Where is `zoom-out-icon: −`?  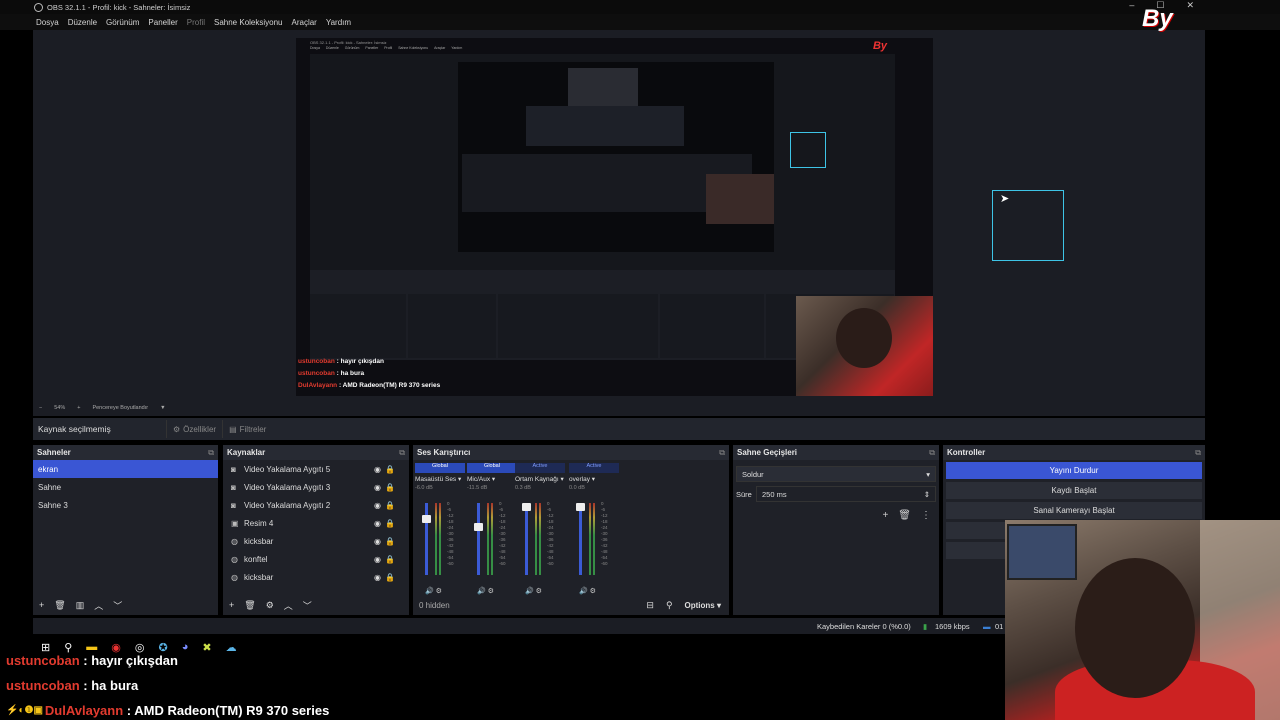
zoom-out-icon: − is located at coordinates (40, 408).